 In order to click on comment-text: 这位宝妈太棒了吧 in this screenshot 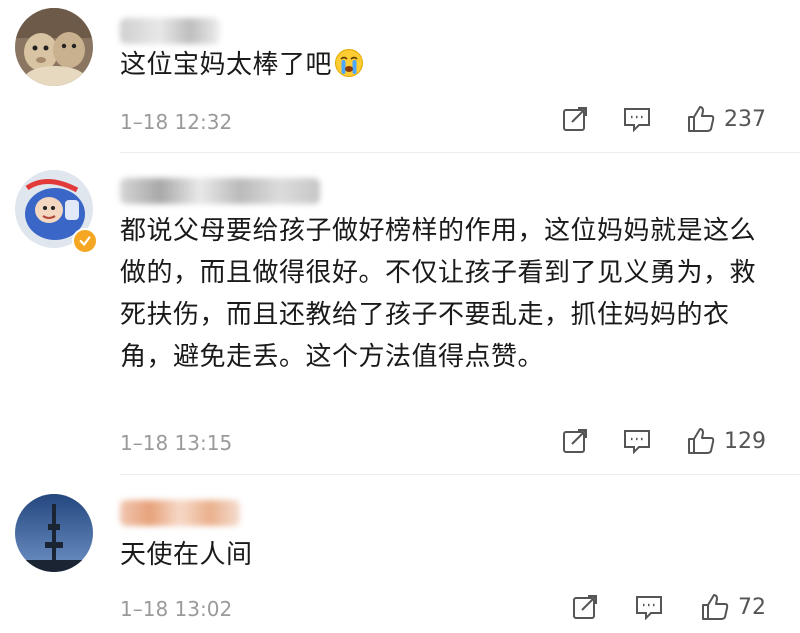, I will do `click(242, 65)`.